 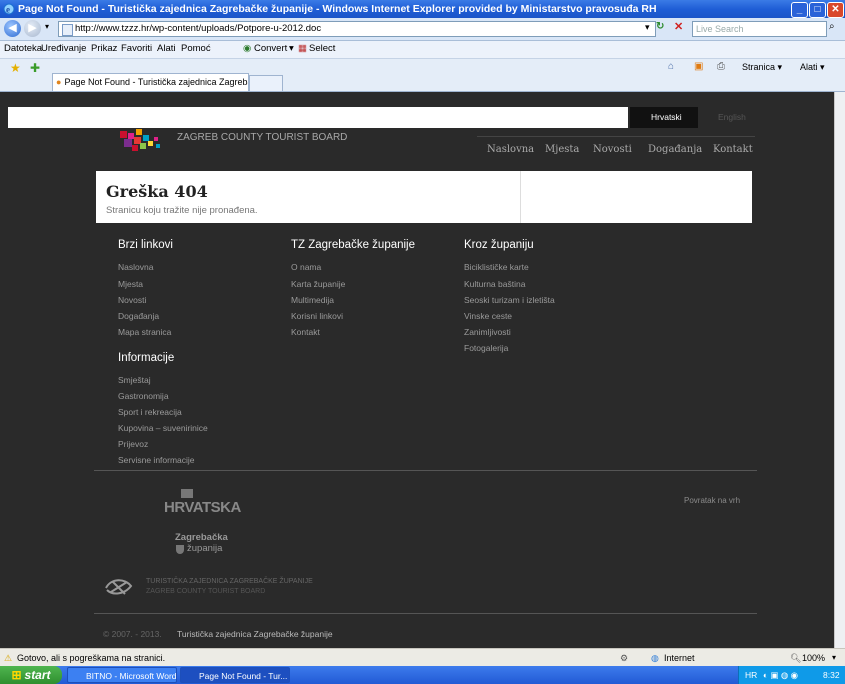 I want to click on info-link-kupovina: Kupovina – suveniri­nice, so click(x=163, y=428).